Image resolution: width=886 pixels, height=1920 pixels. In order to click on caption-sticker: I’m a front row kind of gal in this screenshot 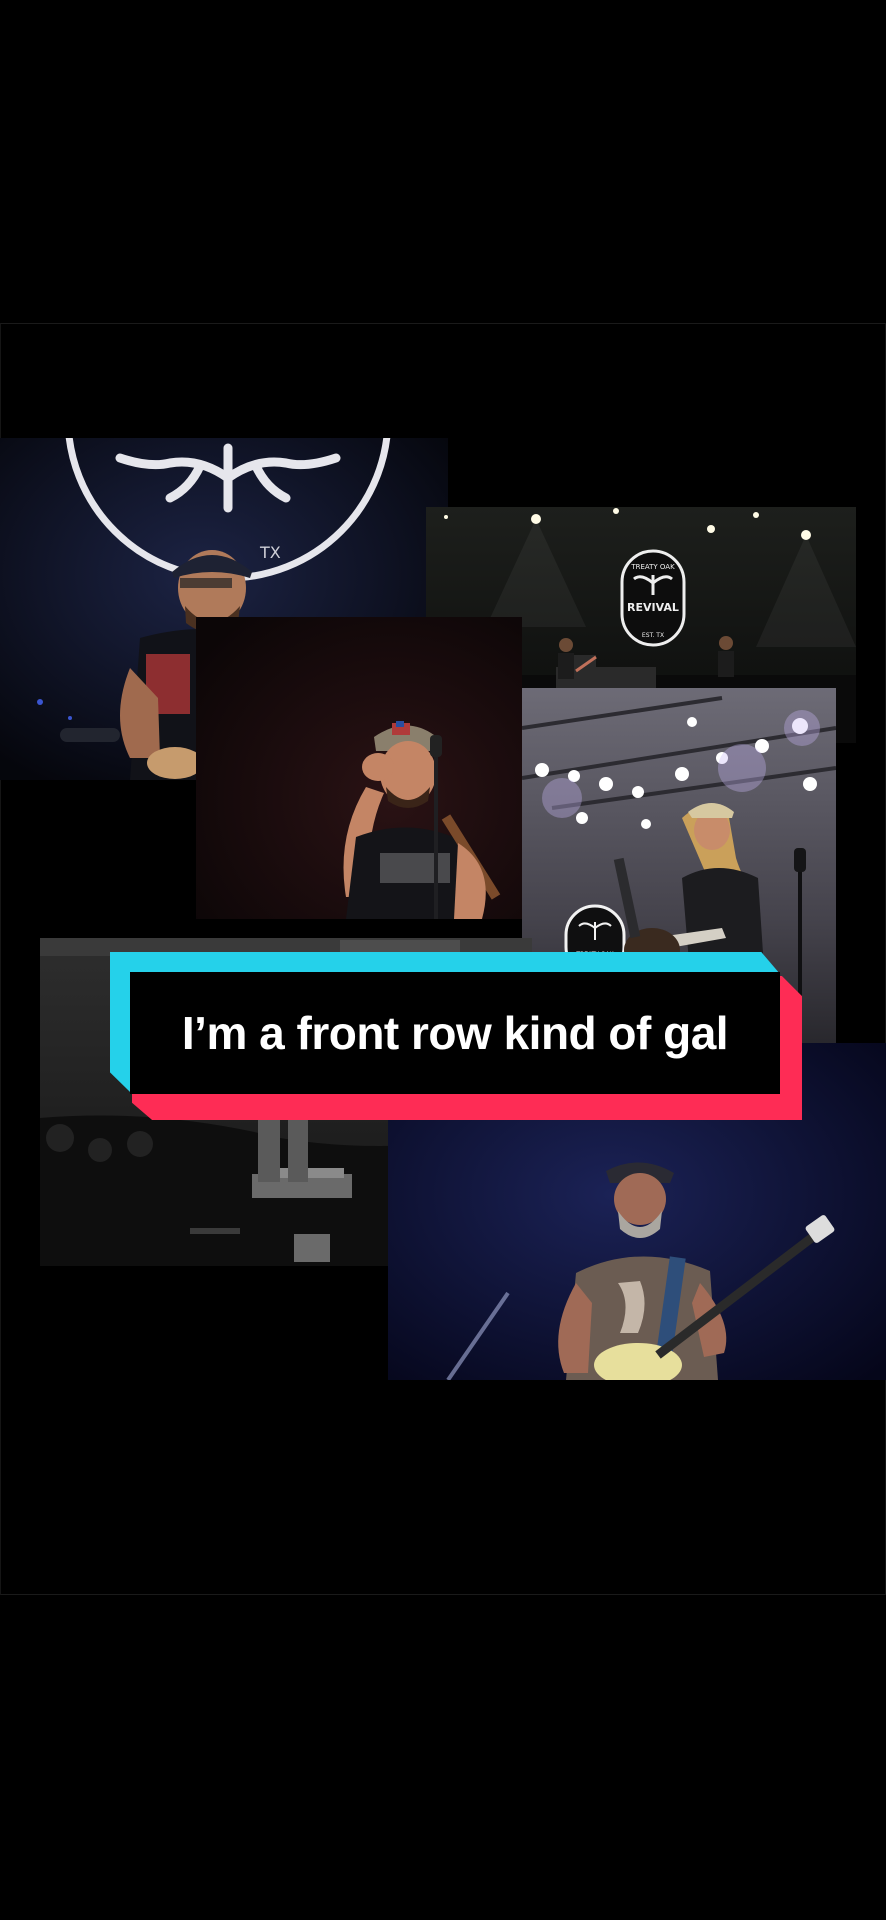, I will do `click(455, 1036)`.